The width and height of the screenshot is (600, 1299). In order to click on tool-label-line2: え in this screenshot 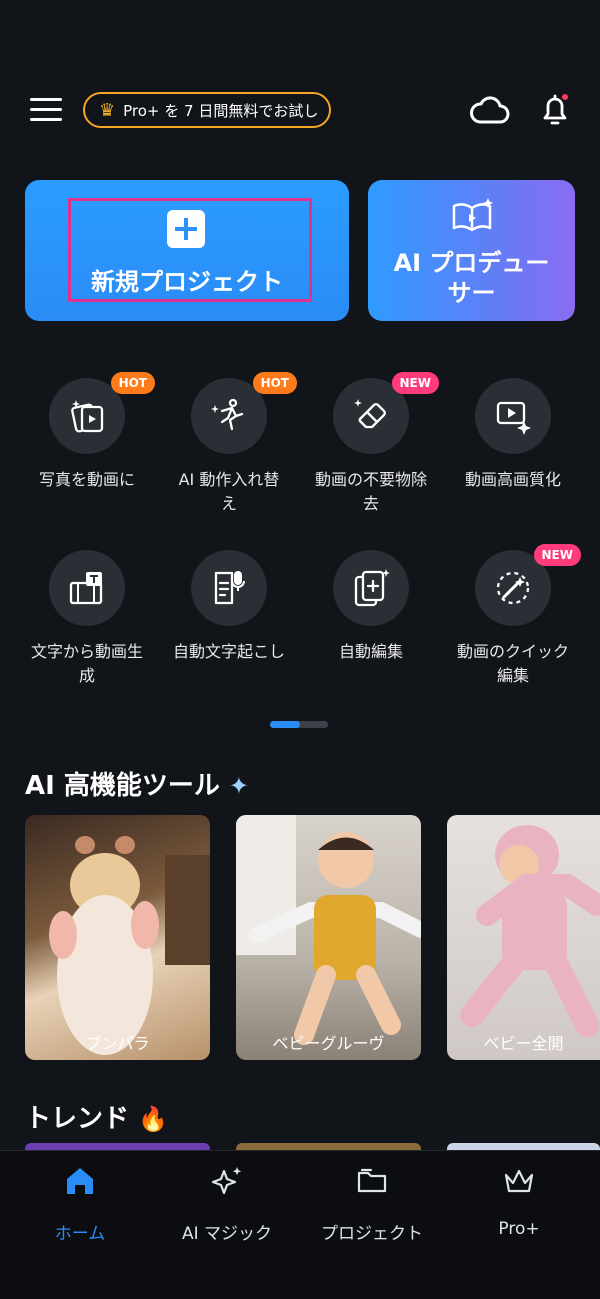, I will do `click(228, 503)`.